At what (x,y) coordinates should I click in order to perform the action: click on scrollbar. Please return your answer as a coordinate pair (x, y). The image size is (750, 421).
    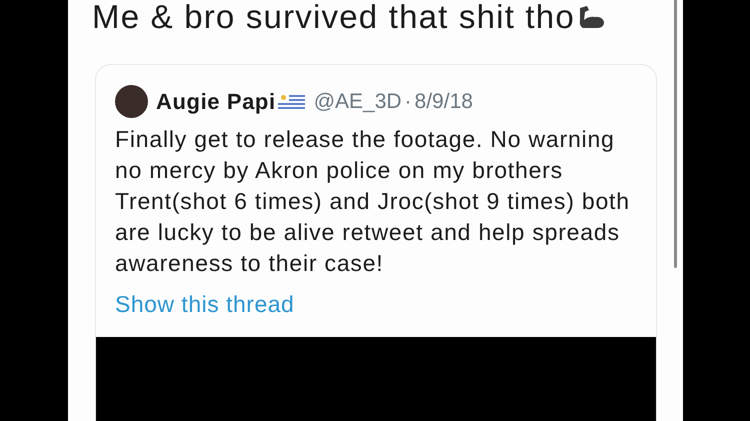
    Looking at the image, I should click on (675, 134).